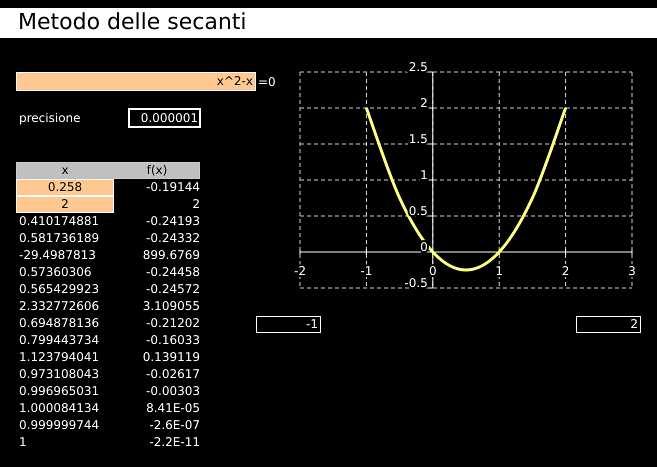 Image resolution: width=657 pixels, height=467 pixels. Describe the element at coordinates (418, 68) in the screenshot. I see `y-tick-label: 2.5` at that location.